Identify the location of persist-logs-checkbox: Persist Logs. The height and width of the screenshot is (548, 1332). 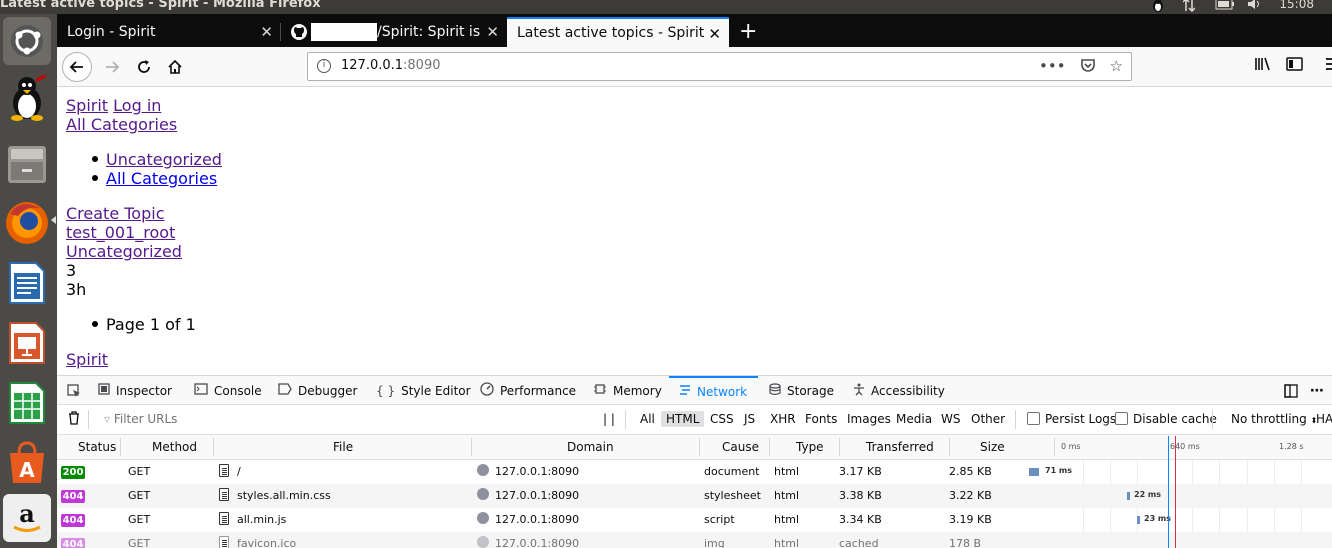
(1071, 419).